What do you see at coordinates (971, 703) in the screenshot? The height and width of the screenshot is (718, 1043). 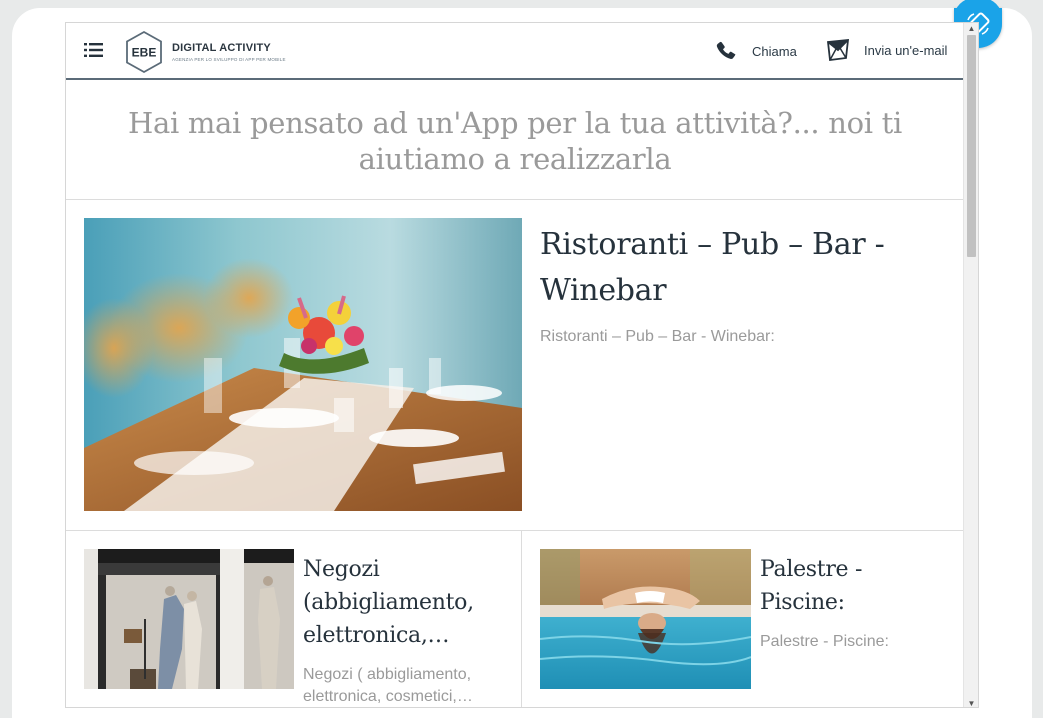 I see `scroll-down-arrow-icon: ▼` at bounding box center [971, 703].